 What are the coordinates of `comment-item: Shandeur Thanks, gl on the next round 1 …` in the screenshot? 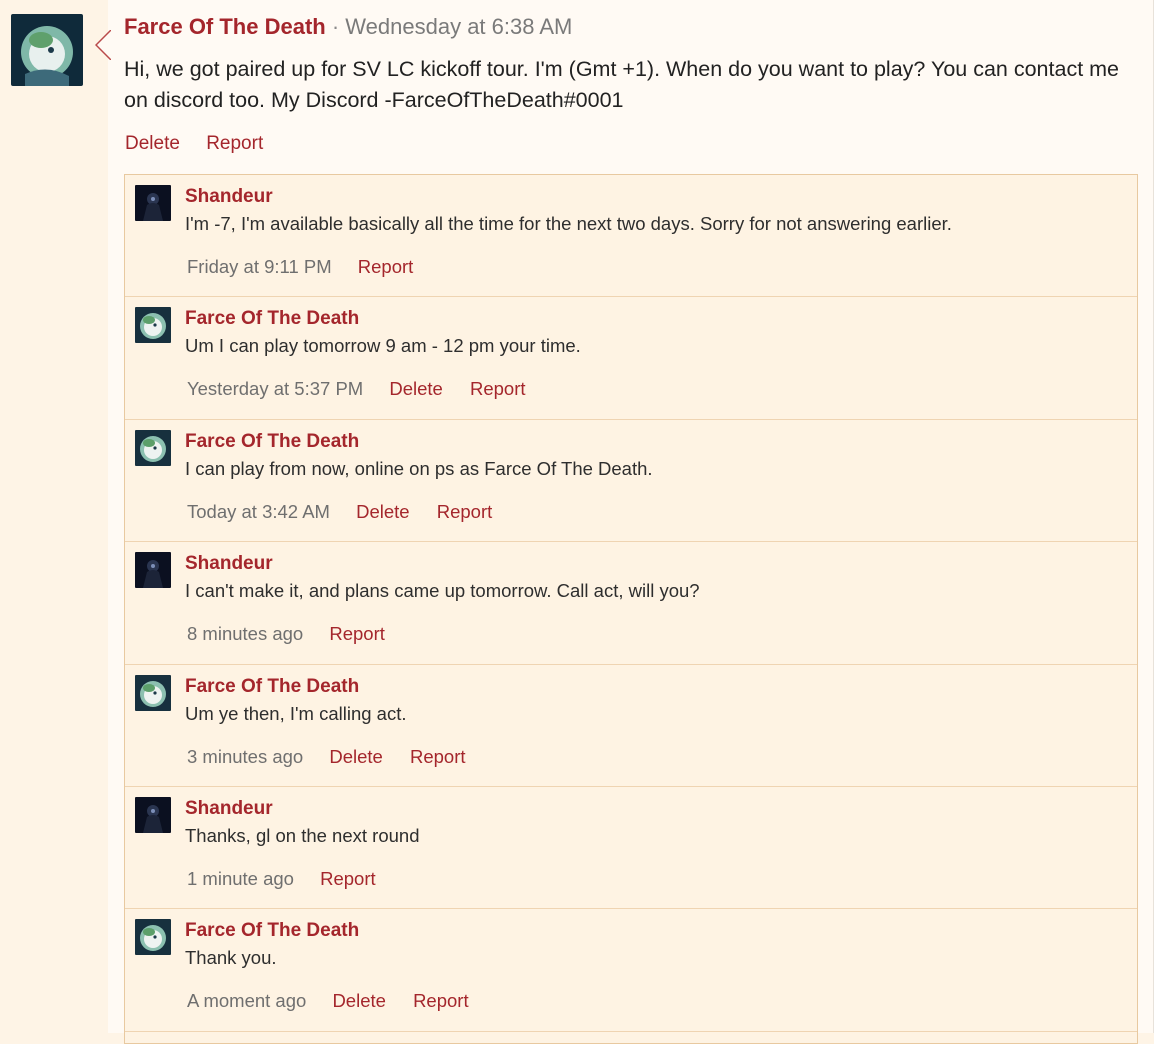 It's located at (631, 848).